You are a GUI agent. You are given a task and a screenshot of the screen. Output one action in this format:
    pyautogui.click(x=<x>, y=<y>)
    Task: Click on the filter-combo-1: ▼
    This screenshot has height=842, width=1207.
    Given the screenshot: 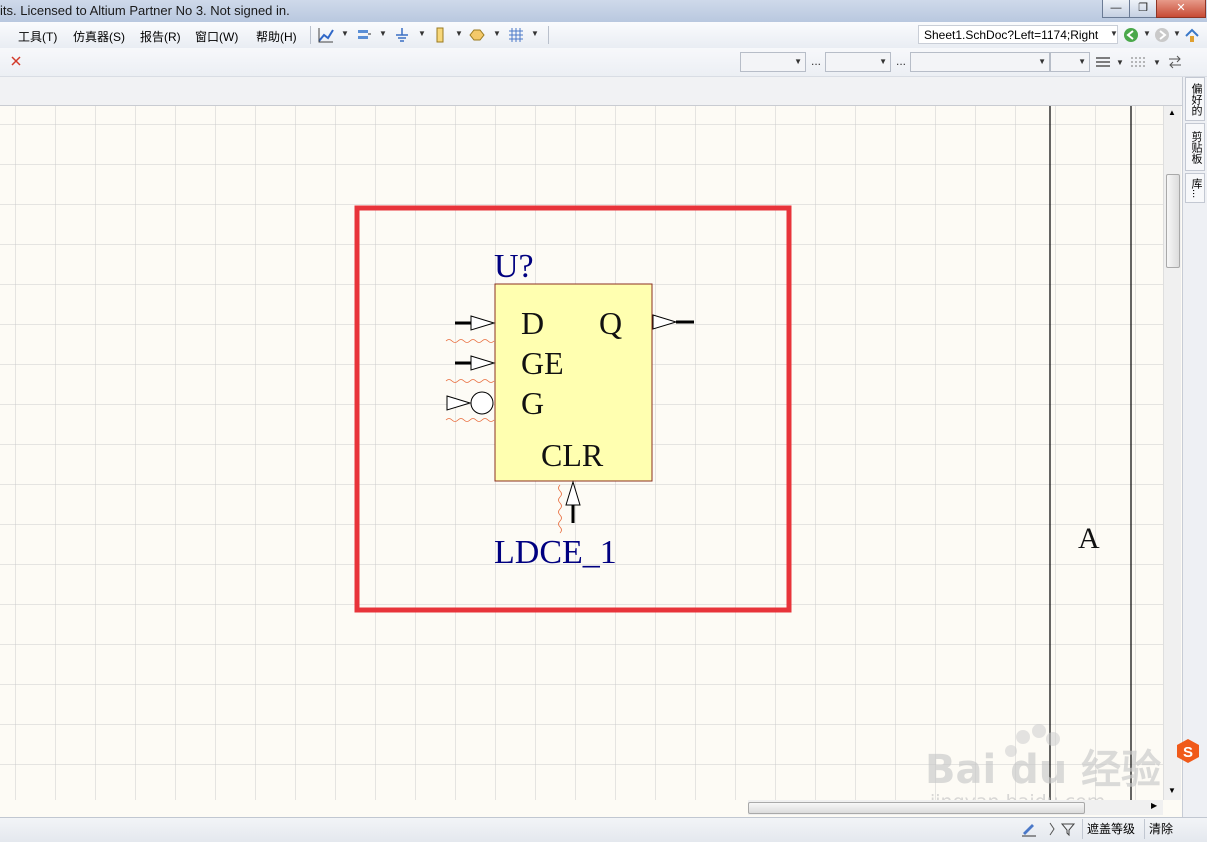 What is the action you would take?
    pyautogui.click(x=773, y=62)
    